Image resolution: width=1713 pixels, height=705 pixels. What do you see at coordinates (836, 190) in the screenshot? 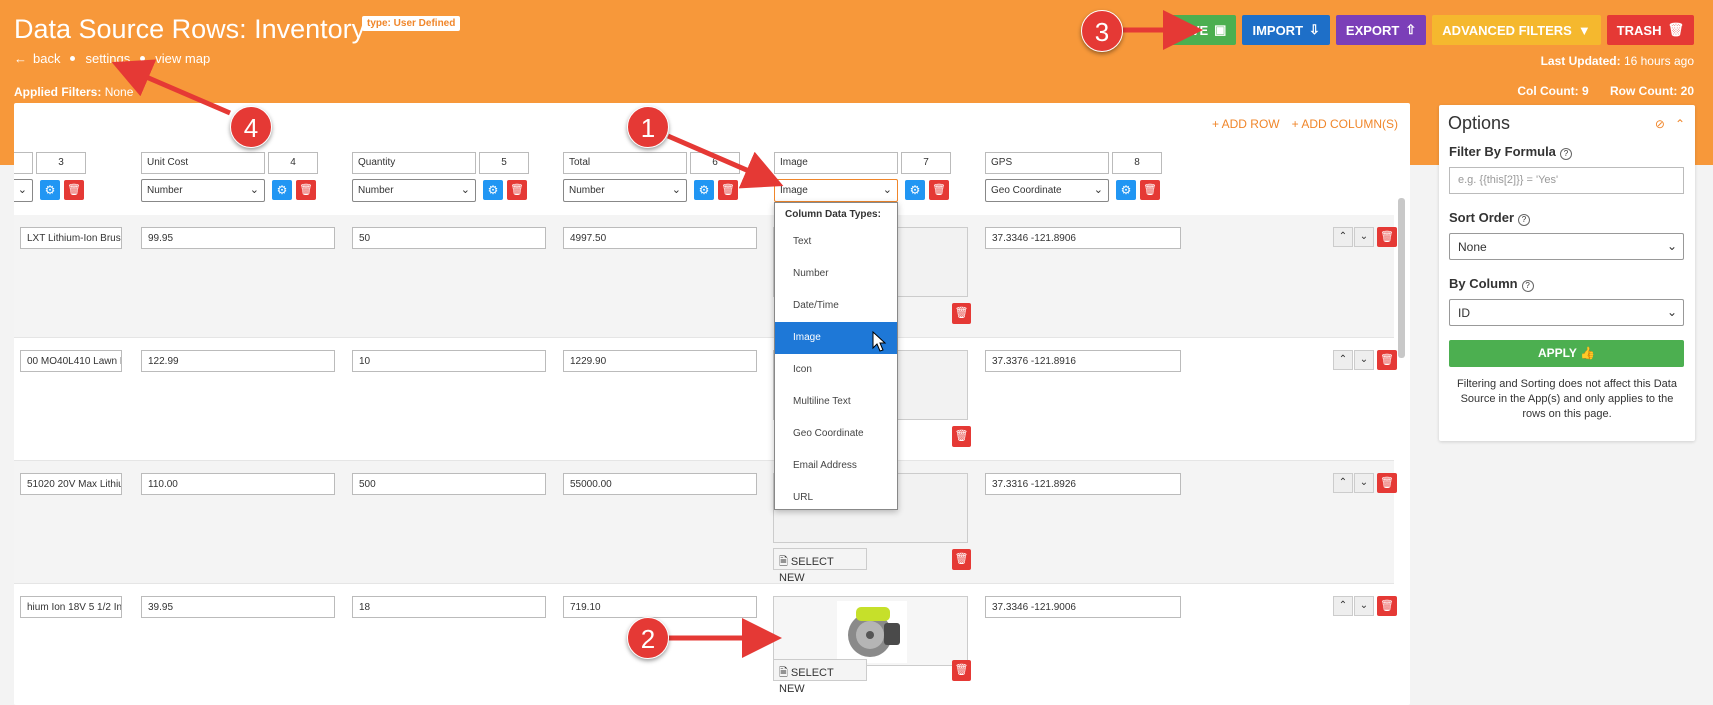
I see `column-type-select: Image ⌄` at bounding box center [836, 190].